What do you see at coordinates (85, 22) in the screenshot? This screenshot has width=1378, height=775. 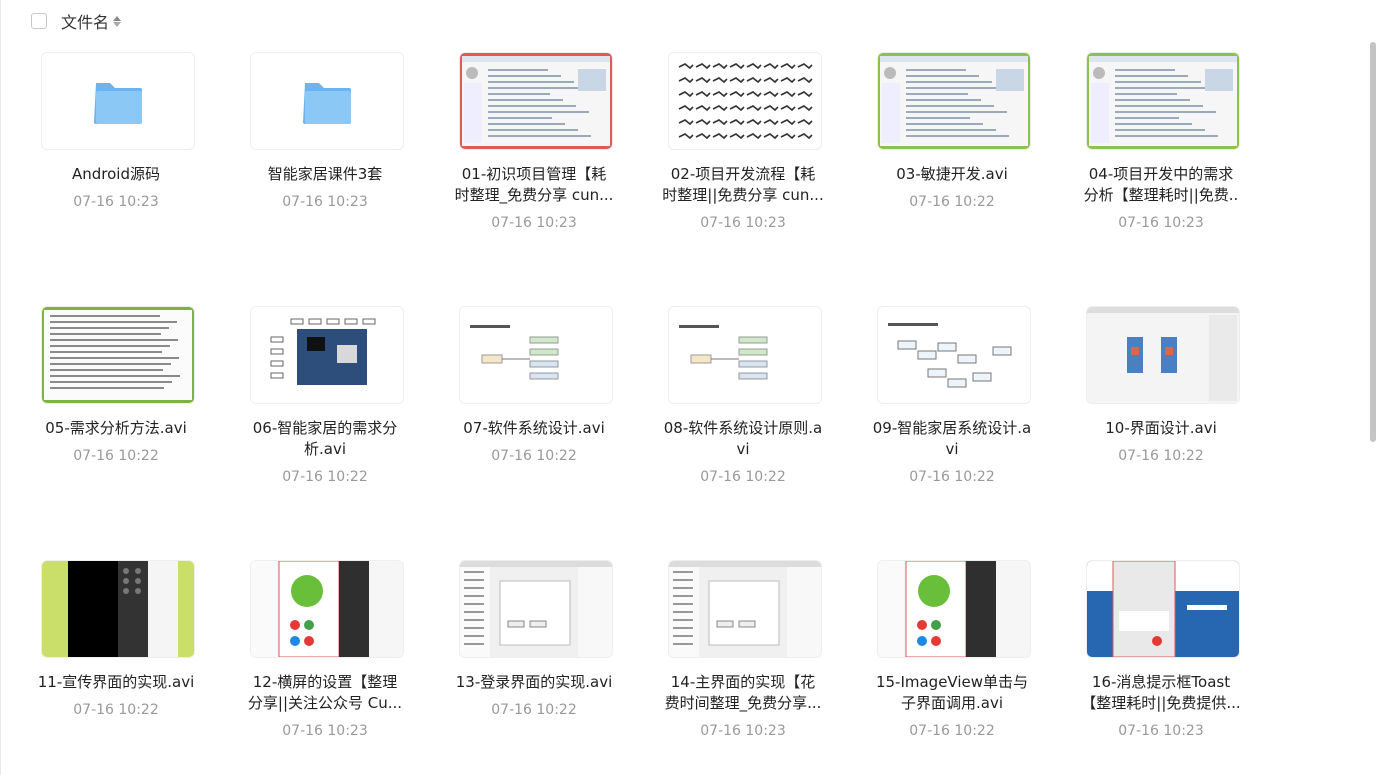 I see `sort-label: 文件名` at bounding box center [85, 22].